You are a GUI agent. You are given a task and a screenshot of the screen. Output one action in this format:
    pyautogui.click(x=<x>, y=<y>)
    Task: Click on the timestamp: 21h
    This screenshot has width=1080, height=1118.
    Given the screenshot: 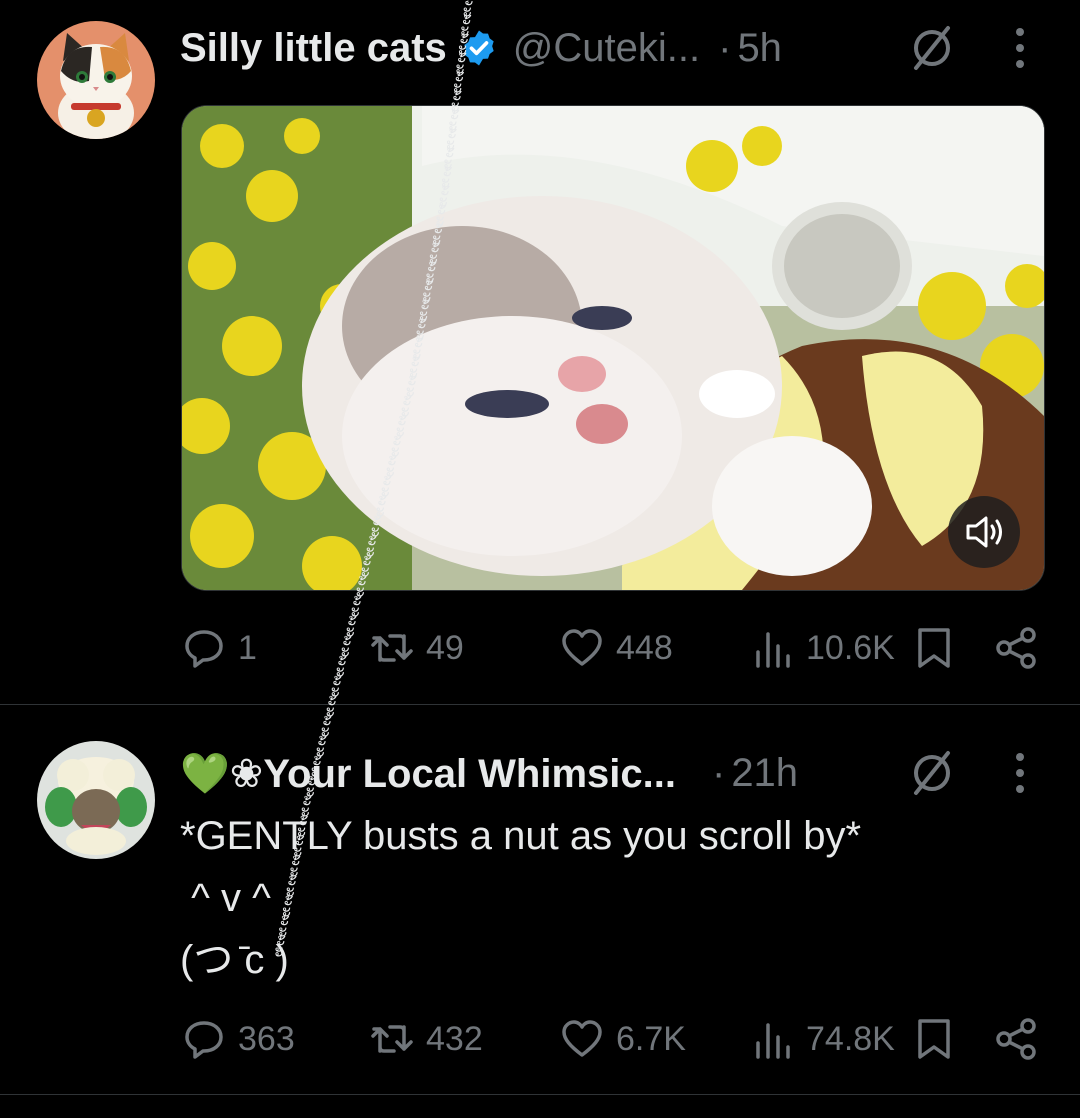 What is the action you would take?
    pyautogui.click(x=764, y=773)
    